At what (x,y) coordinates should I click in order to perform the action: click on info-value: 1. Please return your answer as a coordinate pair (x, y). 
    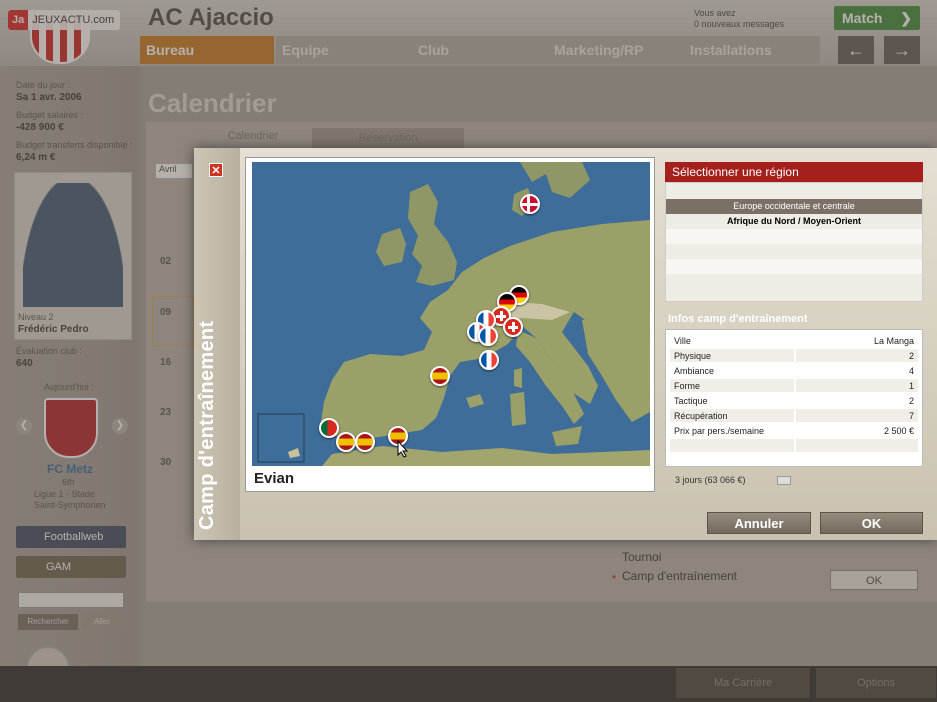
    Looking at the image, I should click on (911, 386).